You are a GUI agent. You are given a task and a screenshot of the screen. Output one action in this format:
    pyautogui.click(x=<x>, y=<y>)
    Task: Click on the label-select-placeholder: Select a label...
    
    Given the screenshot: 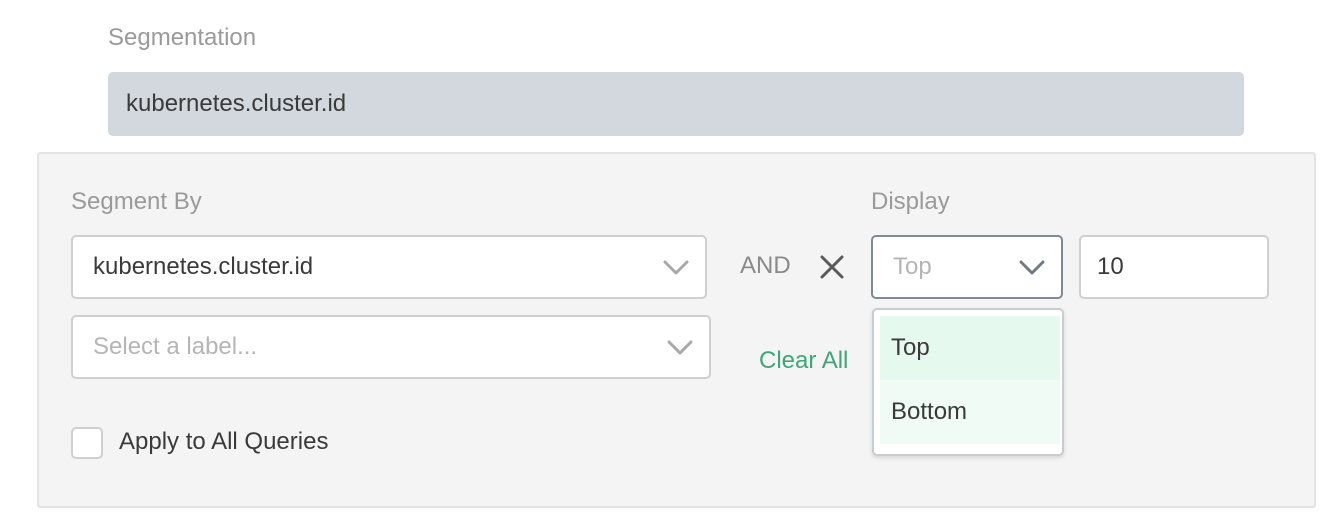 What is the action you would take?
    pyautogui.click(x=175, y=346)
    